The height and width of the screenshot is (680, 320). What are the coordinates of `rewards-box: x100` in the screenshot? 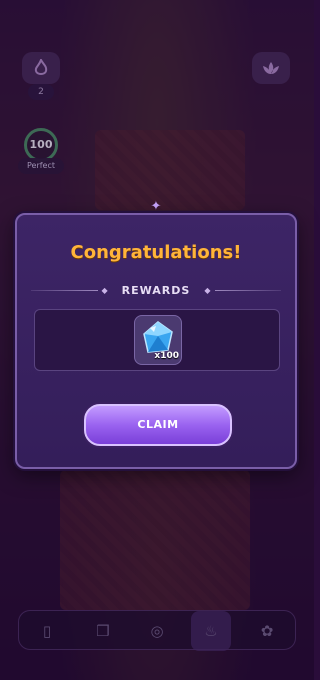 It's located at (157, 340).